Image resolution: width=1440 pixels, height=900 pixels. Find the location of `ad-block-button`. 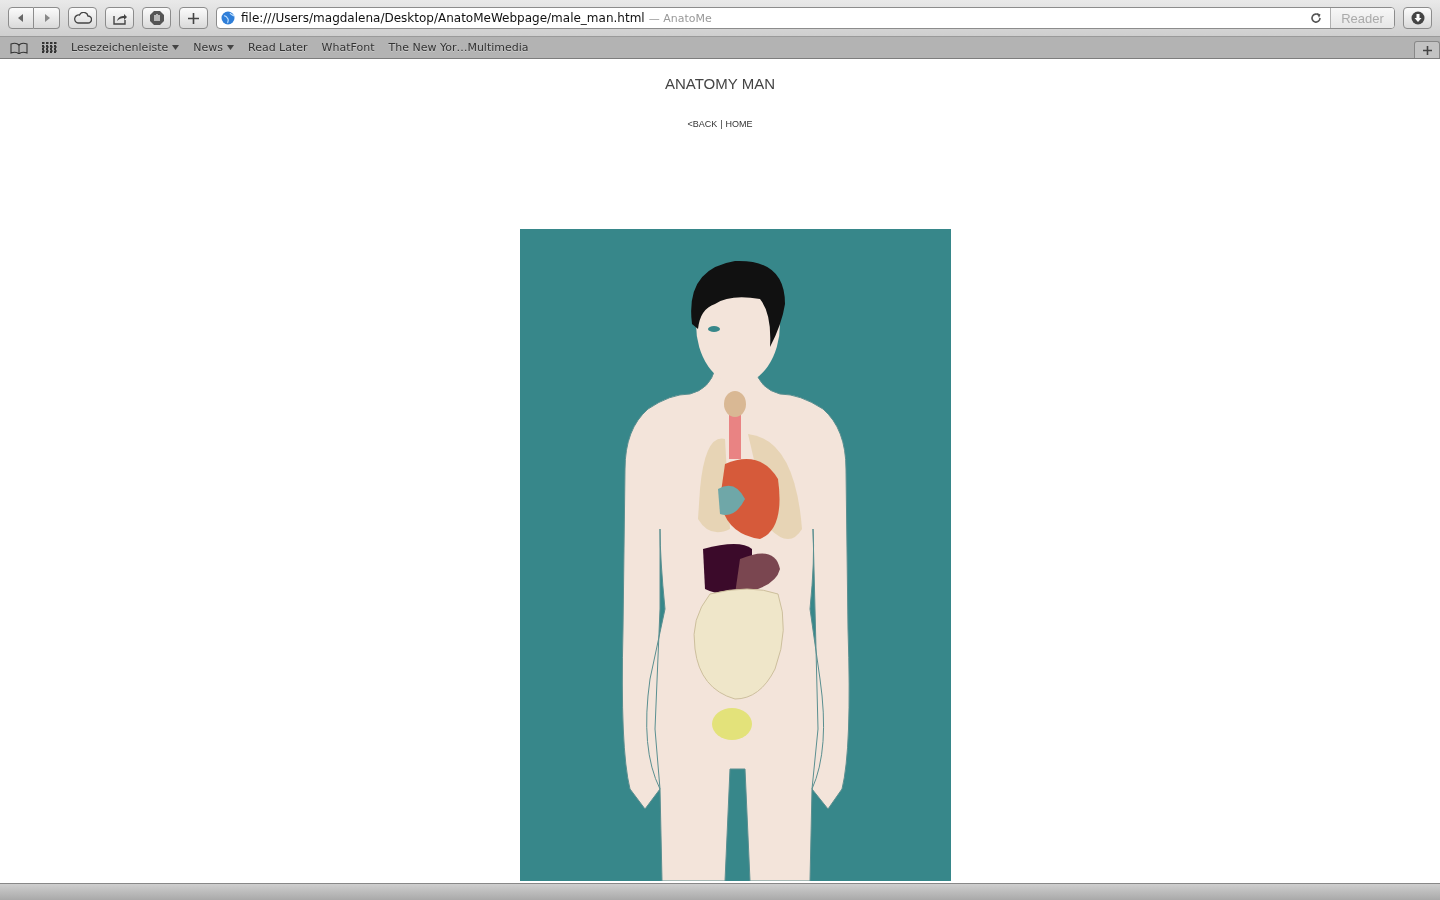

ad-block-button is located at coordinates (156, 18).